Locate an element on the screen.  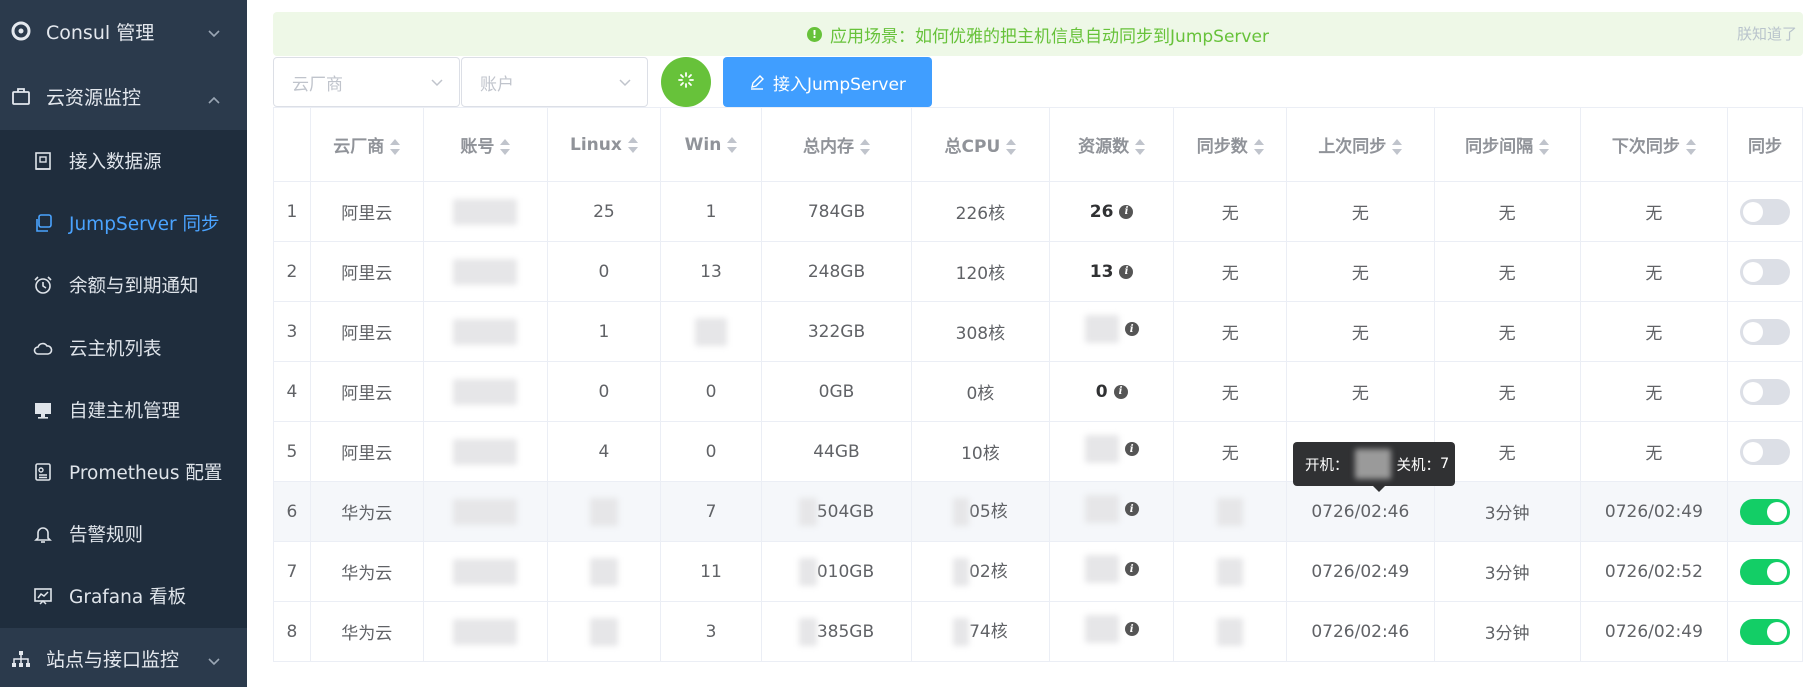
linux-value: 0 is located at coordinates (604, 391).